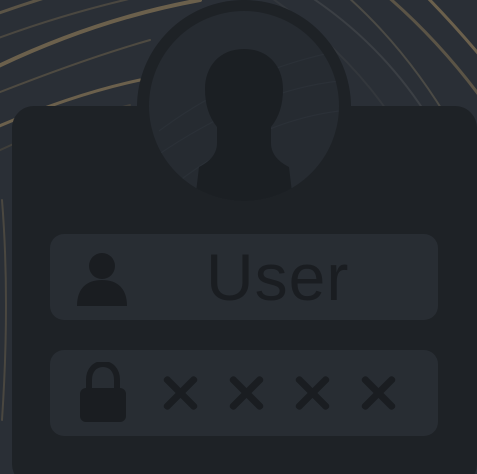 The image size is (477, 474). I want to click on person-icon, so click(102, 279).